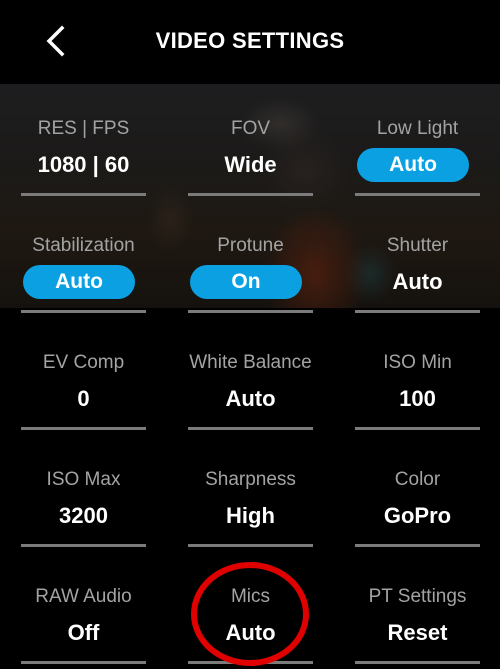 This screenshot has height=669, width=500. What do you see at coordinates (246, 282) in the screenshot?
I see `setting-value-pill: On` at bounding box center [246, 282].